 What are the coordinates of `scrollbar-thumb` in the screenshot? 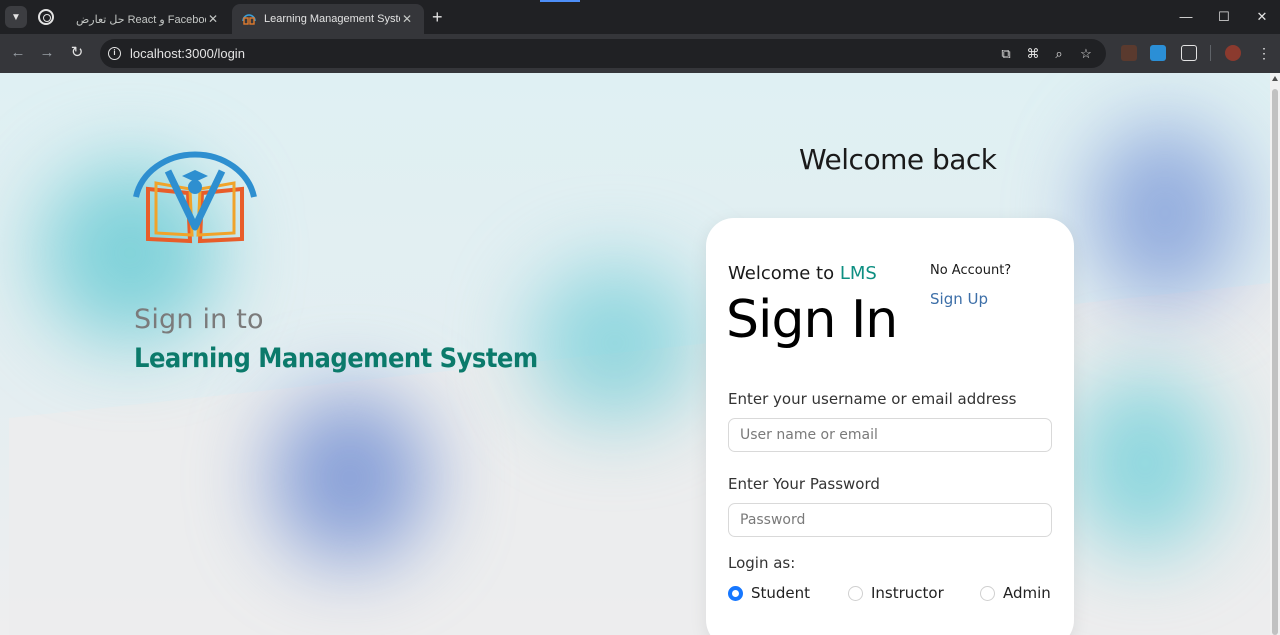 It's located at (1275, 362).